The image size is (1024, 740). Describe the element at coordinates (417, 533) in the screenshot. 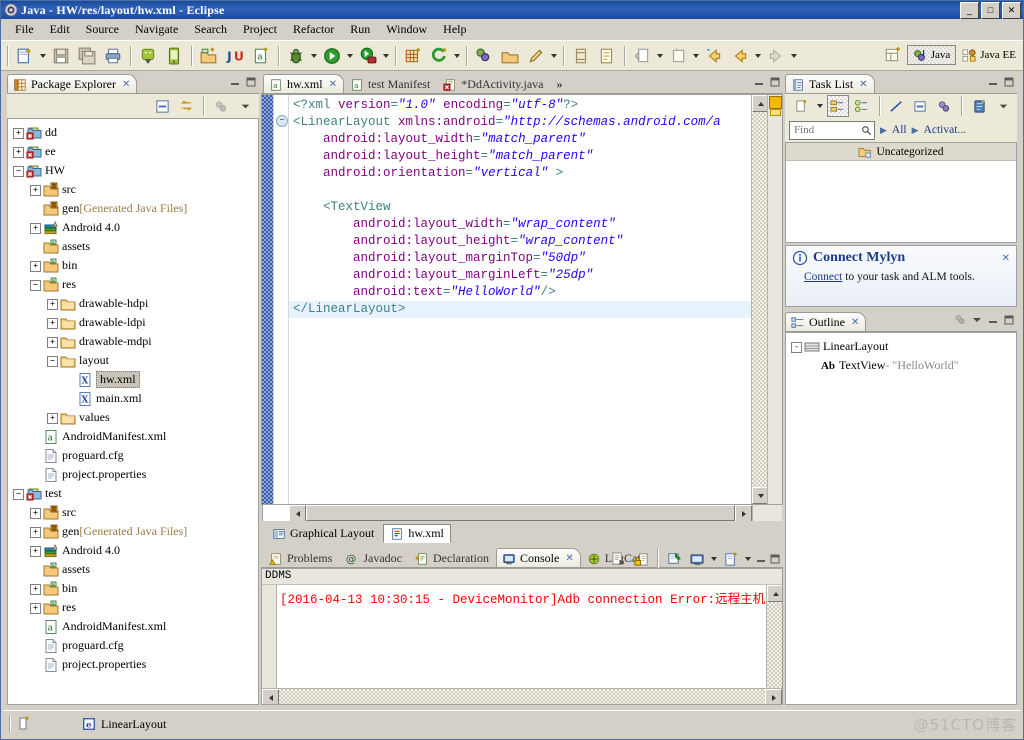

I see `editor-bottom-tab-hw-xml: hw.xml` at that location.